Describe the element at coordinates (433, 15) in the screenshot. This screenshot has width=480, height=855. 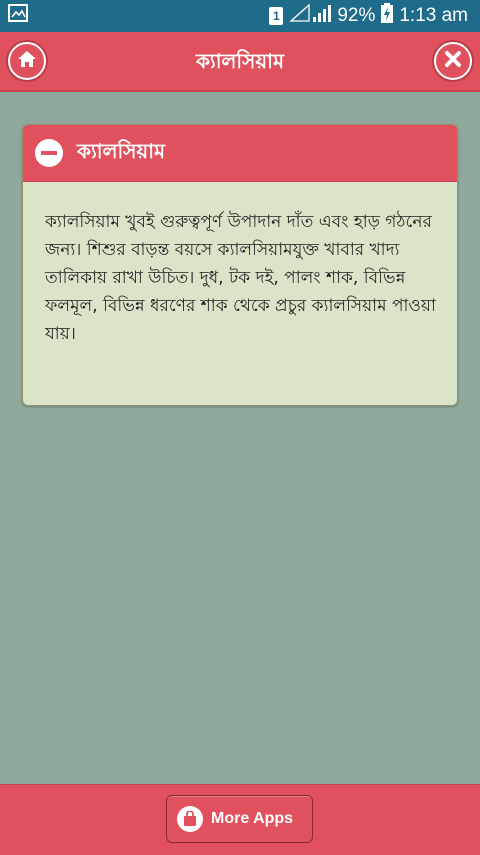
I see `clock: 1:13 am` at that location.